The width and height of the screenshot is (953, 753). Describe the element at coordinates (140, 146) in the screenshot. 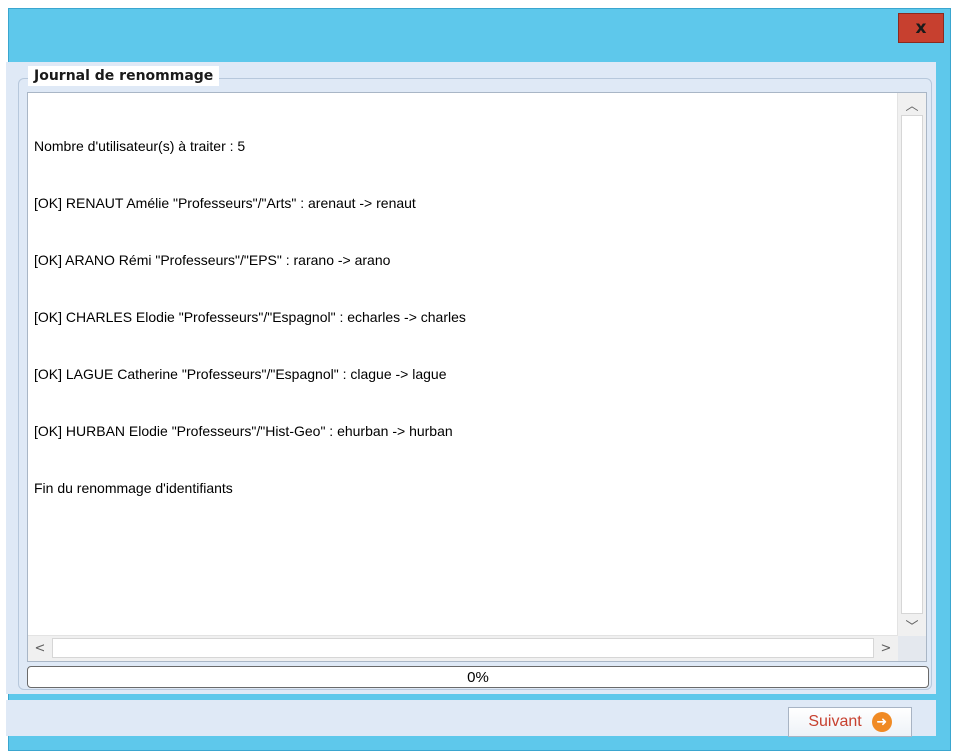

I see `log-line: Nombre d'utilisateur(s) à traiter : 5` at that location.